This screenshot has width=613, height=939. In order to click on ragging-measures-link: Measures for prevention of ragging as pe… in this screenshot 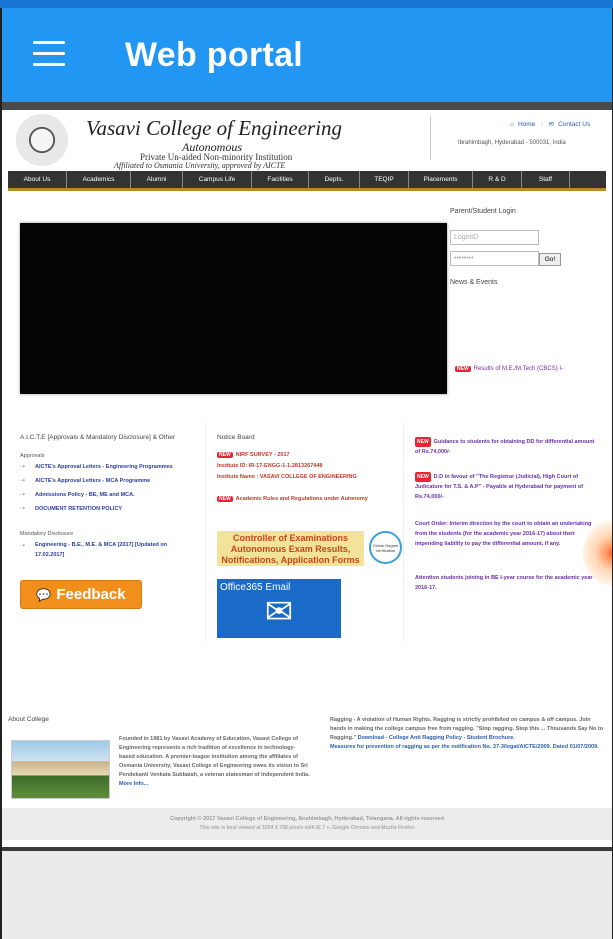, I will do `click(464, 747)`.